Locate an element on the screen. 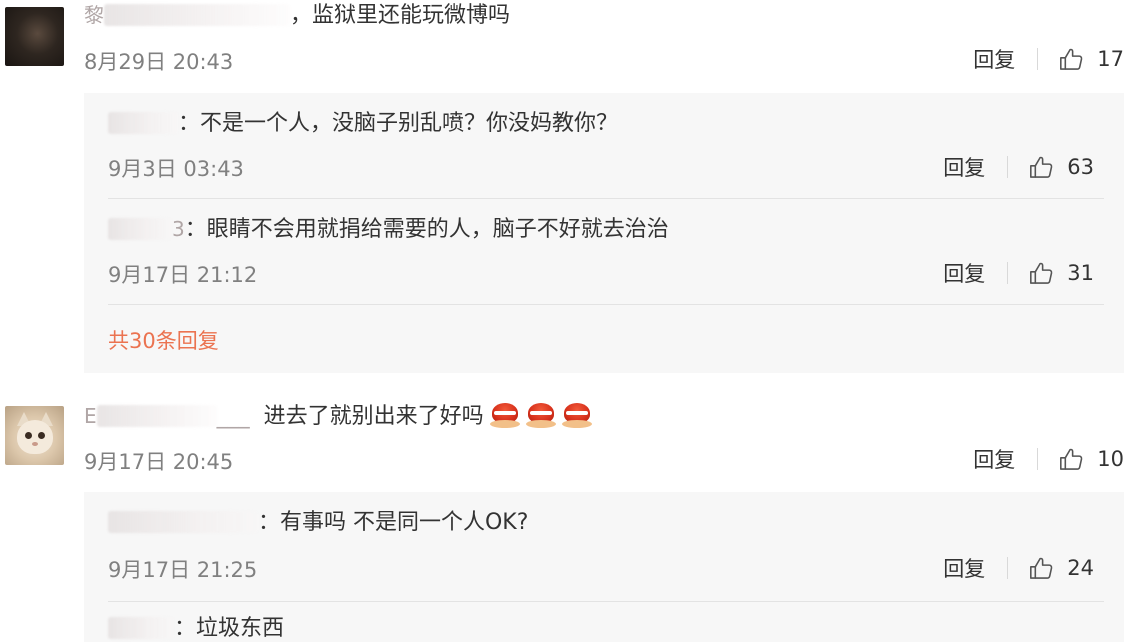 The width and height of the screenshot is (1134, 644). author-name: 3 is located at coordinates (178, 229).